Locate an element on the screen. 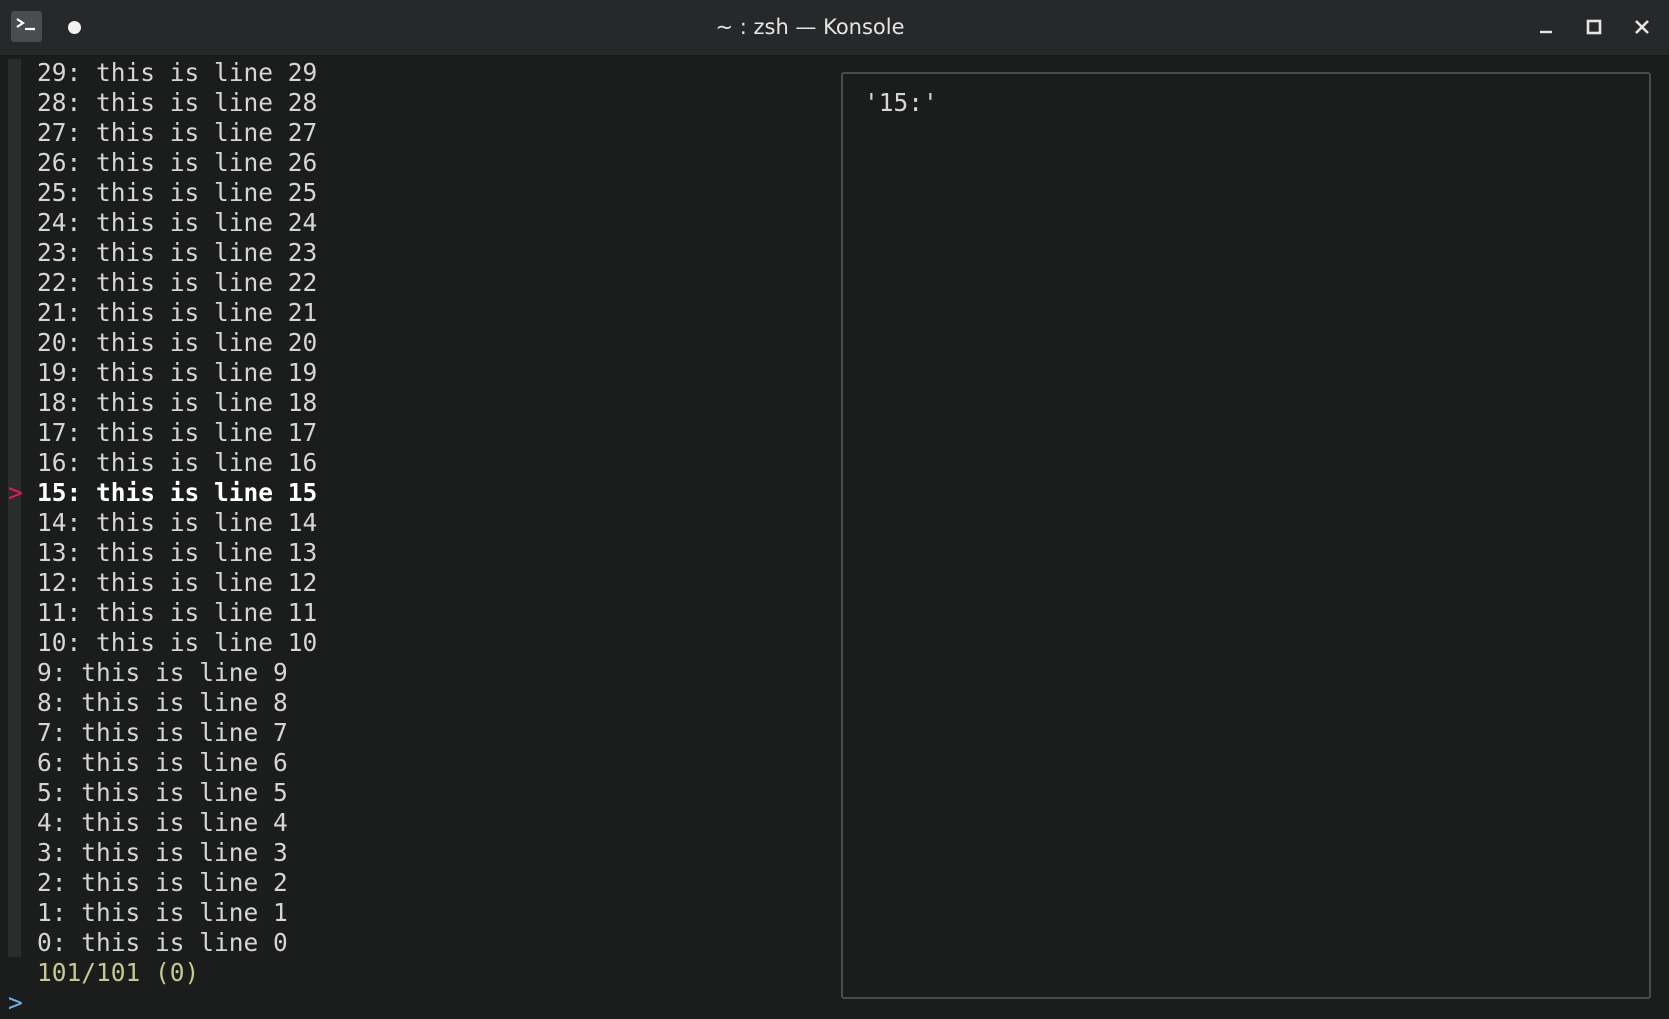 This screenshot has width=1669, height=1019. list-item: 6: this is line 6 is located at coordinates (177, 763).